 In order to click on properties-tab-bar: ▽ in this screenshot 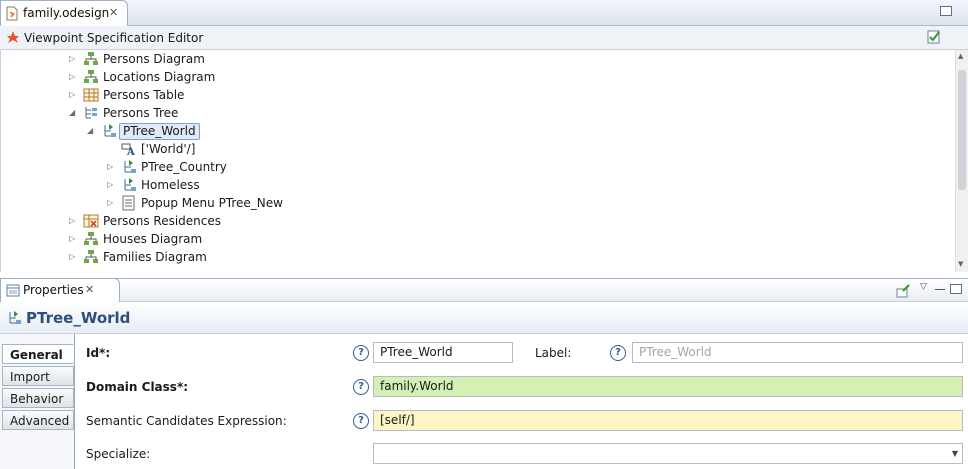, I will do `click(484, 290)`.